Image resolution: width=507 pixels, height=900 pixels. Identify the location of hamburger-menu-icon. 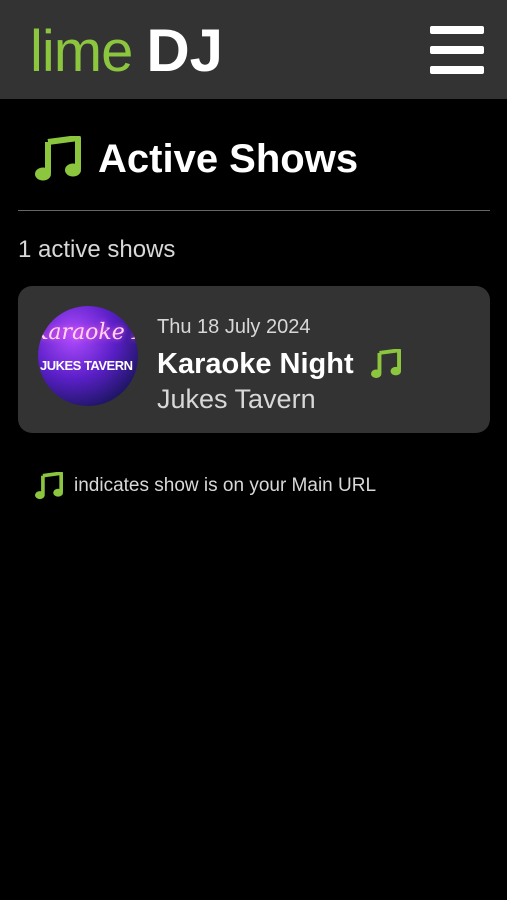
(457, 50).